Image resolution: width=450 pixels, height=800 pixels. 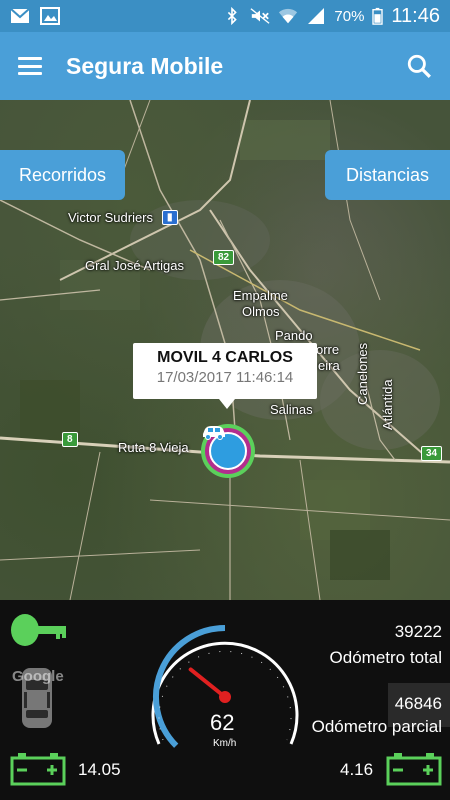 What do you see at coordinates (225, 66) in the screenshot?
I see `app-bar: Segura Mobile` at bounding box center [225, 66].